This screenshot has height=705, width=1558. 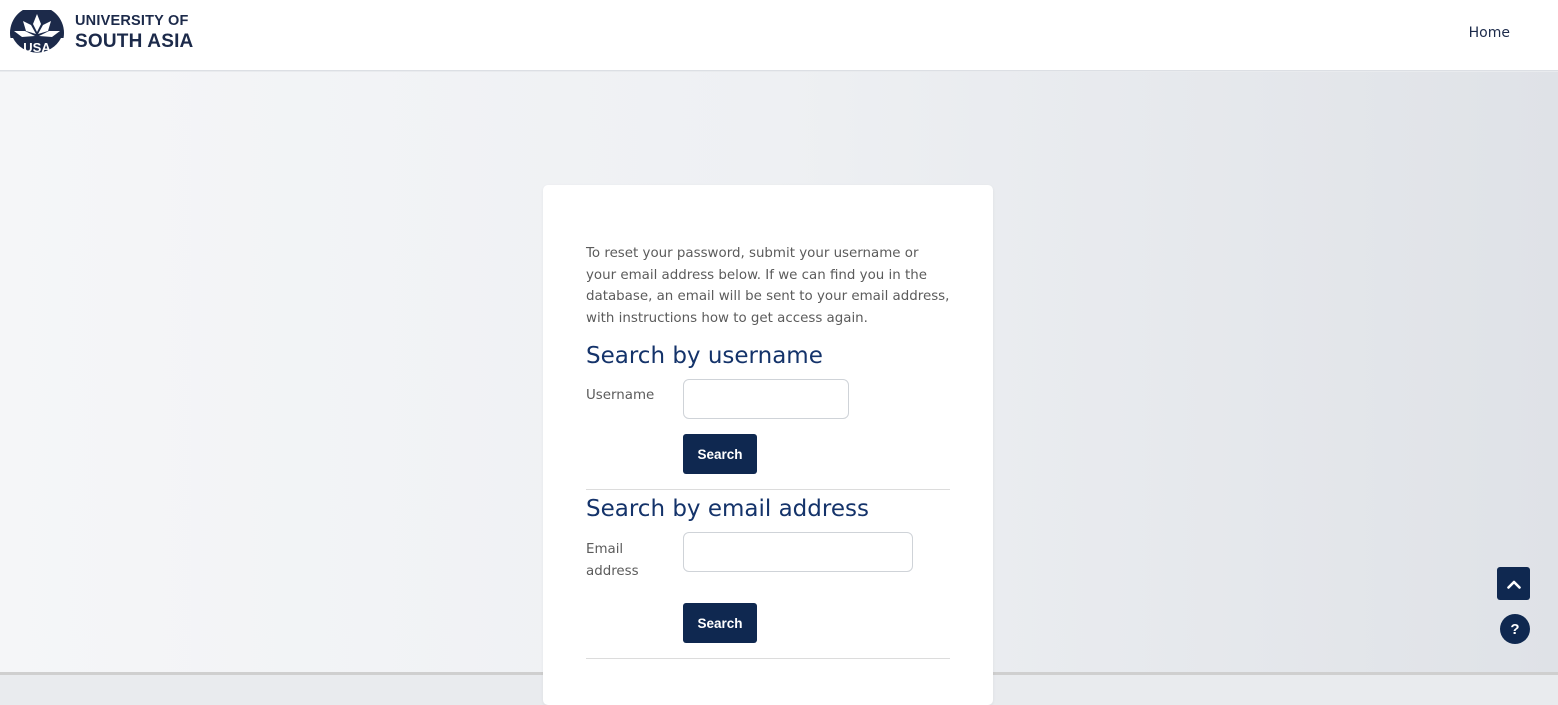 I want to click on brand-name-line1: UNIVERSITY OF, so click(x=132, y=20).